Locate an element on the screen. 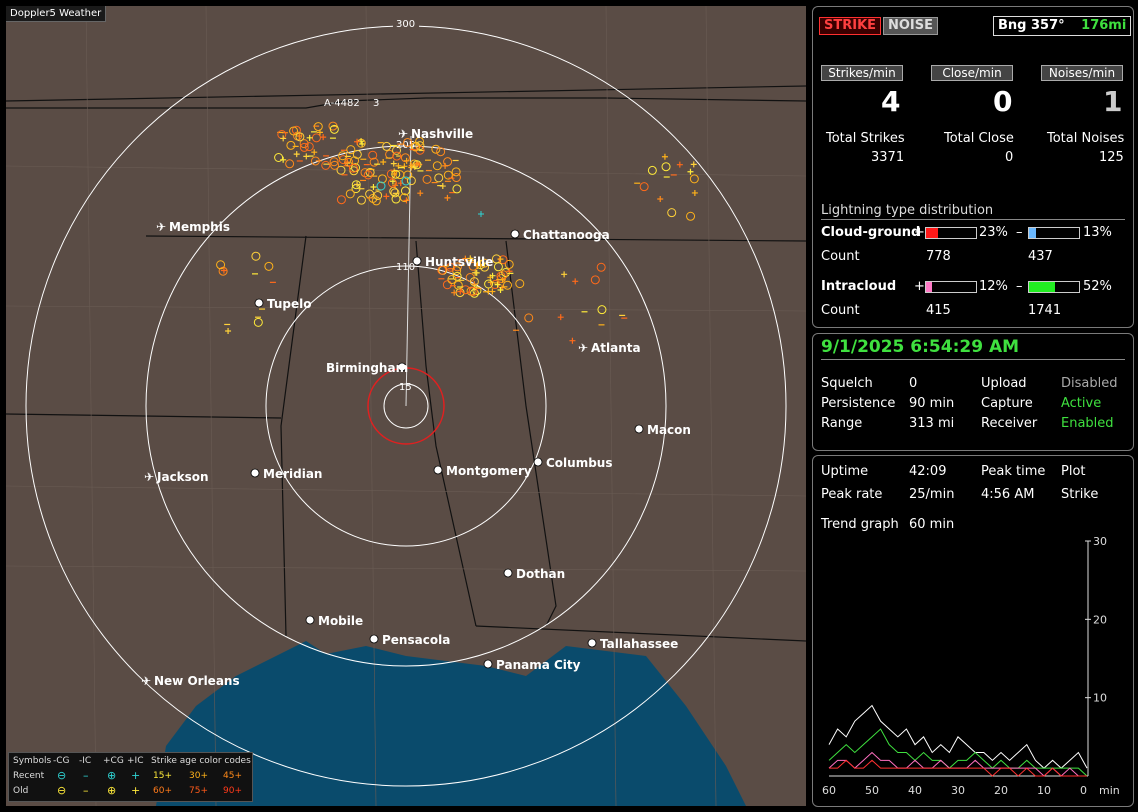 The height and width of the screenshot is (812, 1138). city-name: Tallahassee is located at coordinates (639, 644).